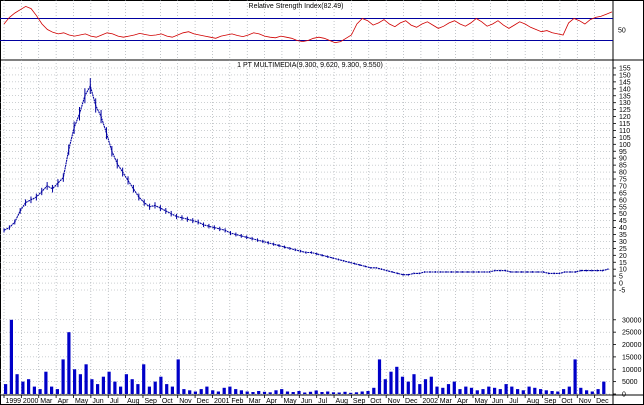 The height and width of the screenshot is (405, 644). What do you see at coordinates (623, 235) in the screenshot?
I see `price-tick-label: 35` at bounding box center [623, 235].